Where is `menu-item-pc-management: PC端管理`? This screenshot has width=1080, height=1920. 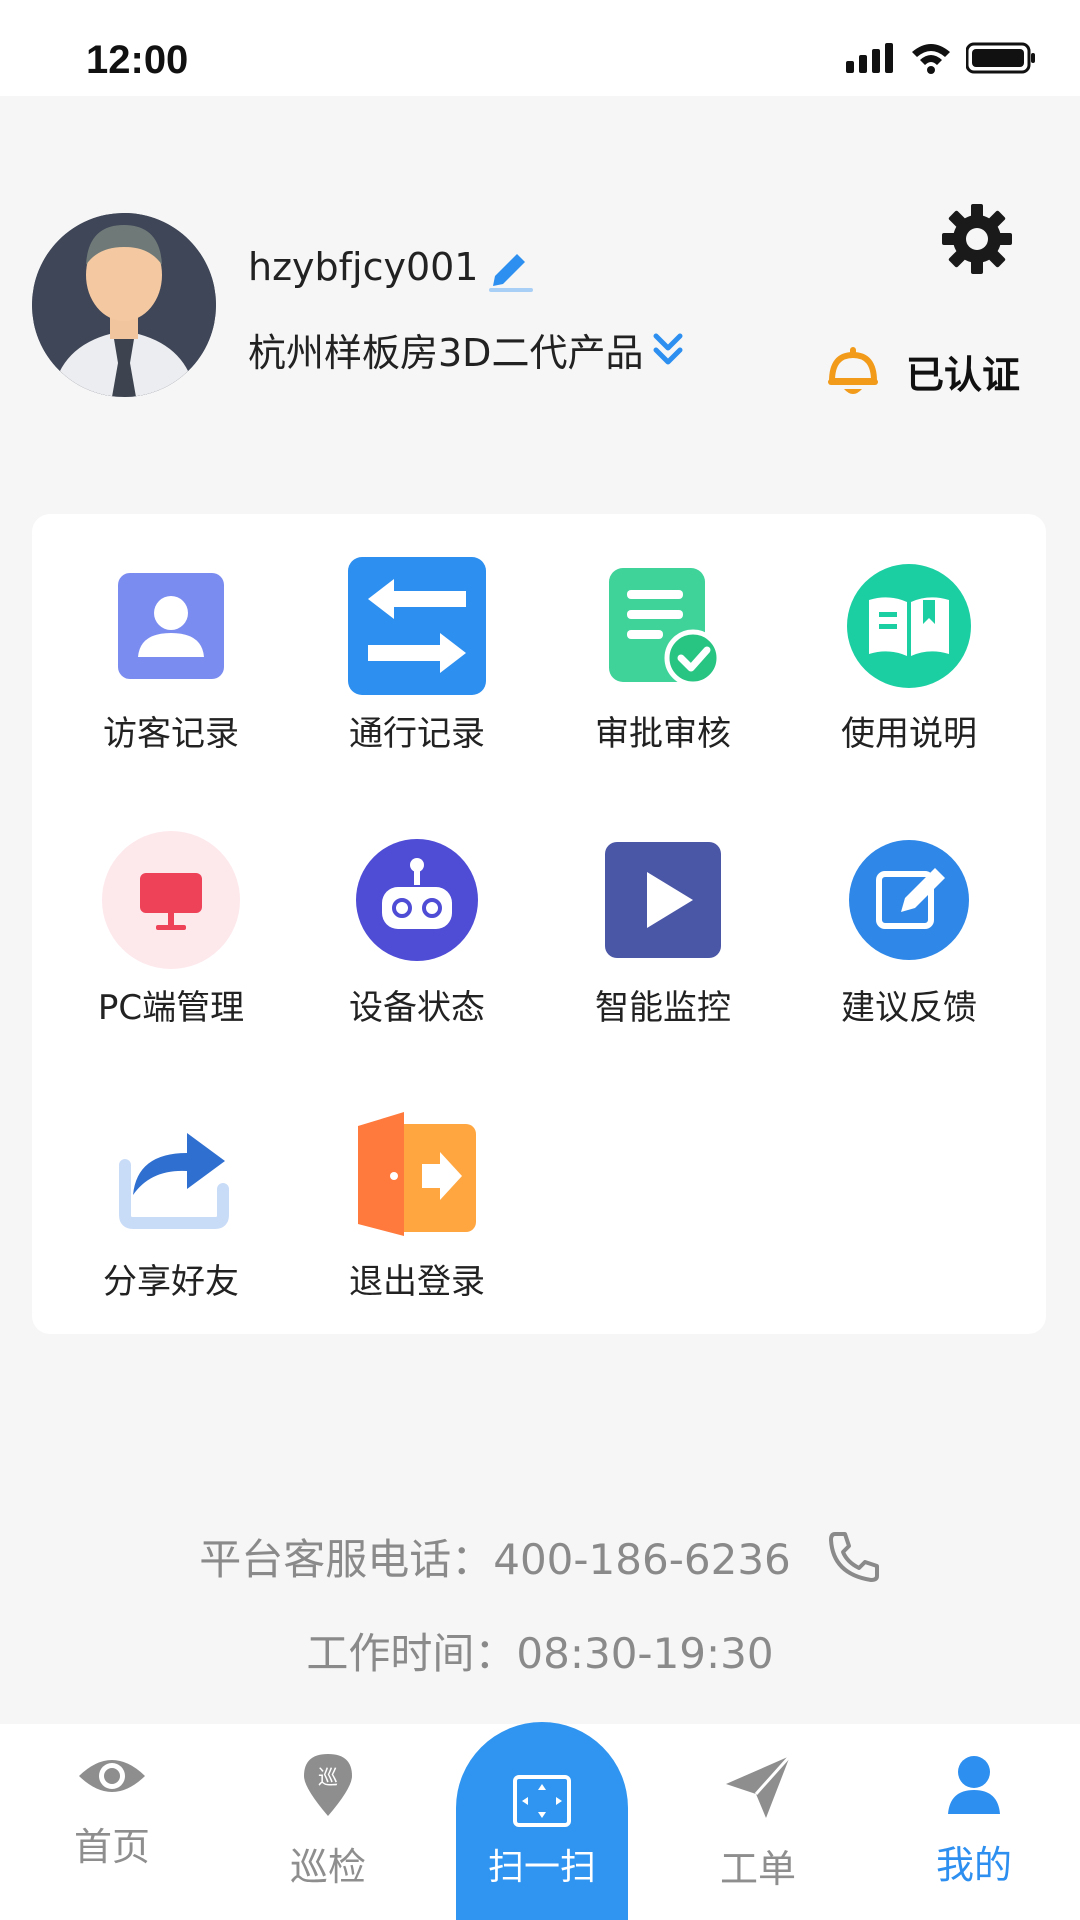
menu-item-pc-management: PC端管理 is located at coordinates (171, 930).